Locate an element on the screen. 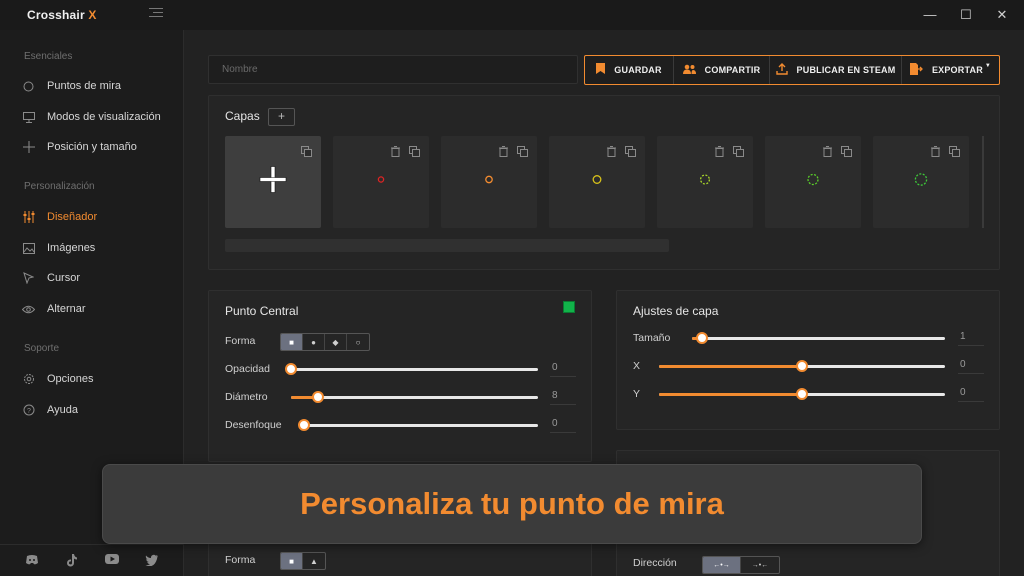 Image resolution: width=1024 pixels, height=576 pixels. opacity-label: Opacidad is located at coordinates (247, 369).